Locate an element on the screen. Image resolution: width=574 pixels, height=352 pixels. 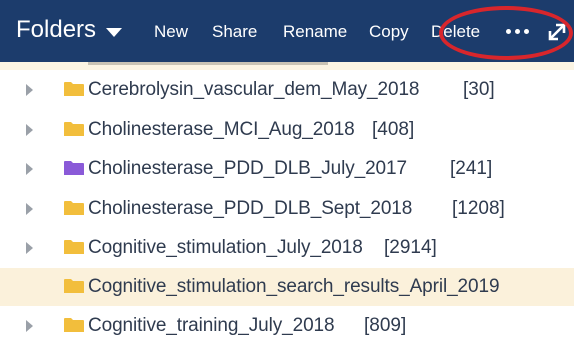
folder-name: Cholinesterase_PDD_DLB_Sept_2018 is located at coordinates (250, 208).